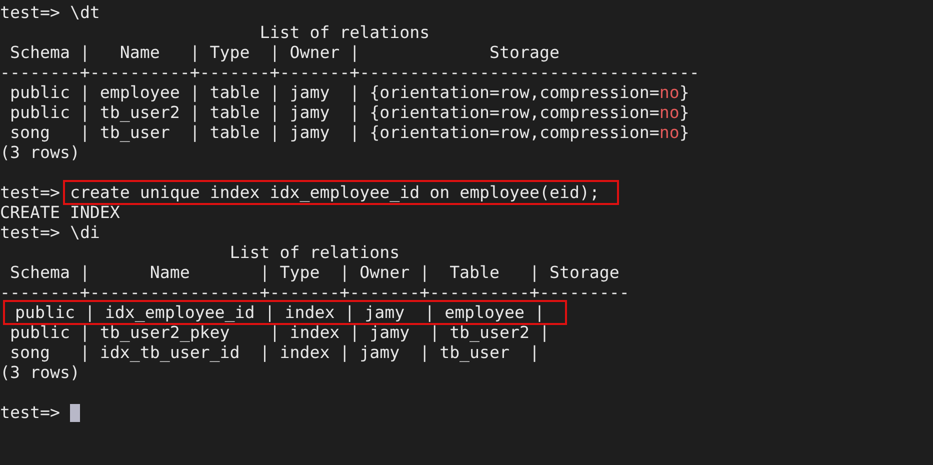 The height and width of the screenshot is (465, 933). What do you see at coordinates (285, 312) in the screenshot?
I see `table-row: public | idx_employee_id | index | jamy | employee |` at bounding box center [285, 312].